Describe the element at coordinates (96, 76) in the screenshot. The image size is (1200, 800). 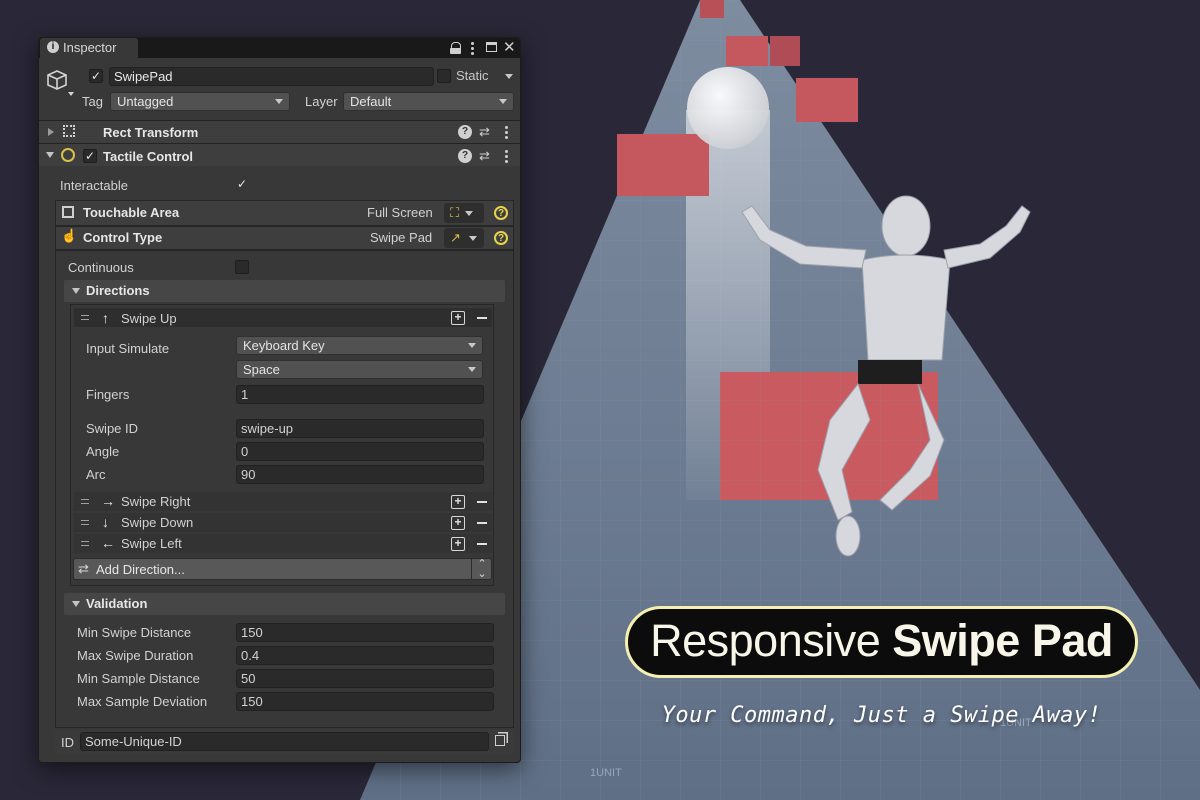
I see `gameobject-active-checkbox: ✓` at that location.